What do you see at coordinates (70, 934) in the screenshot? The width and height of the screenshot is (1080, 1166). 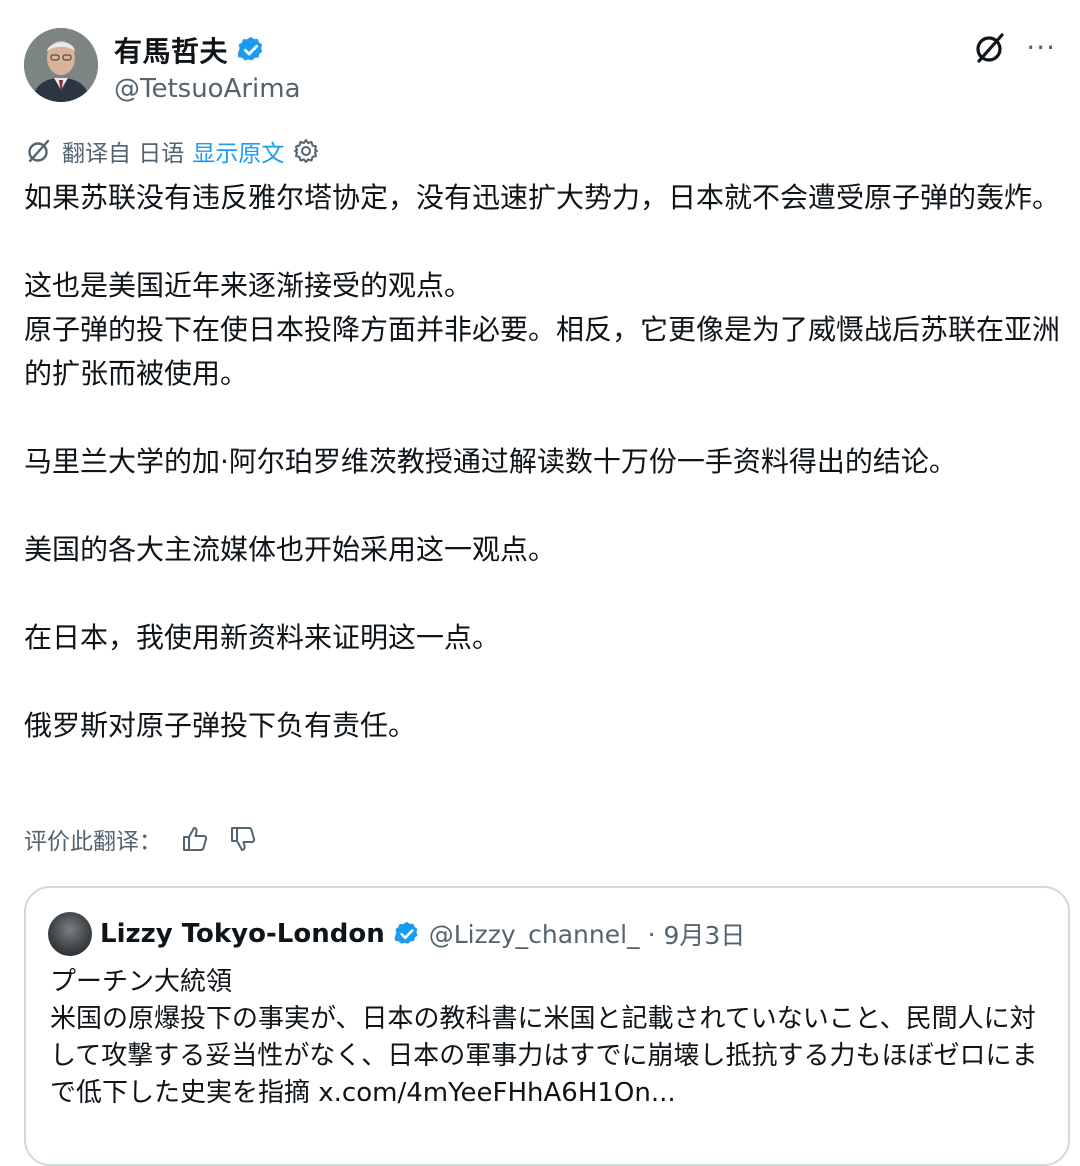 I see `quoted-author-avatar` at bounding box center [70, 934].